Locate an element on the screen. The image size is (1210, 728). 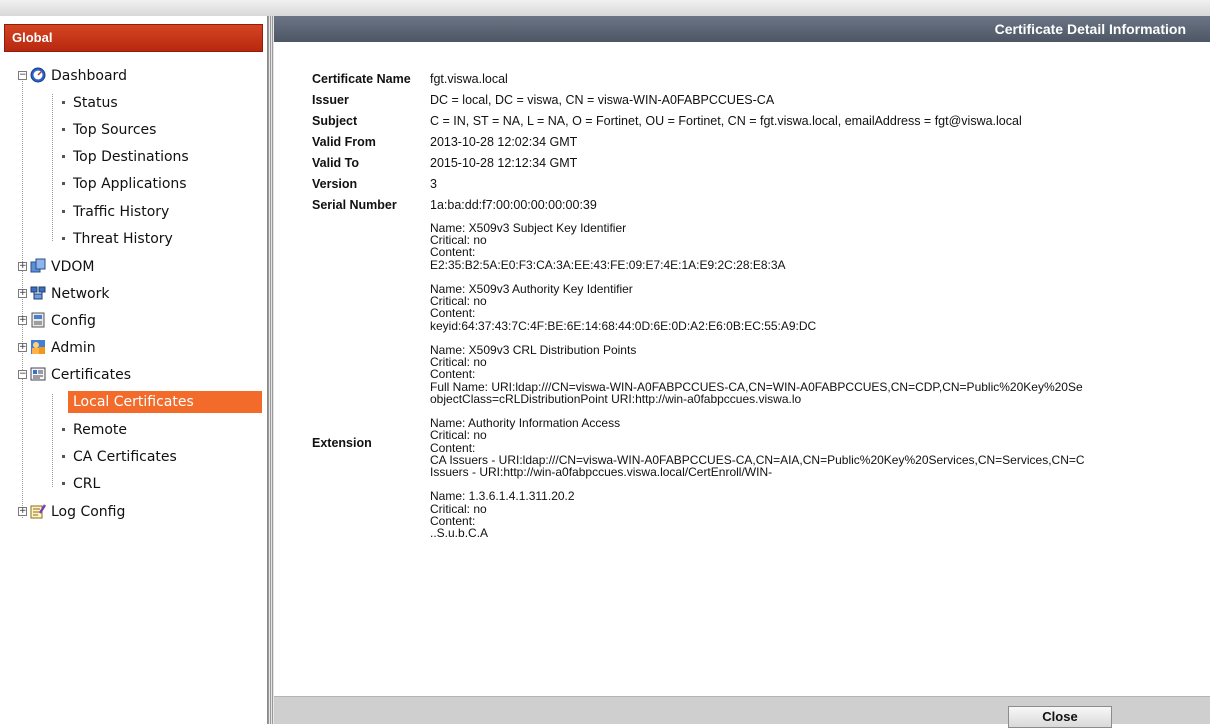
sidebar-item-label: CA Certificates is located at coordinates (125, 457).